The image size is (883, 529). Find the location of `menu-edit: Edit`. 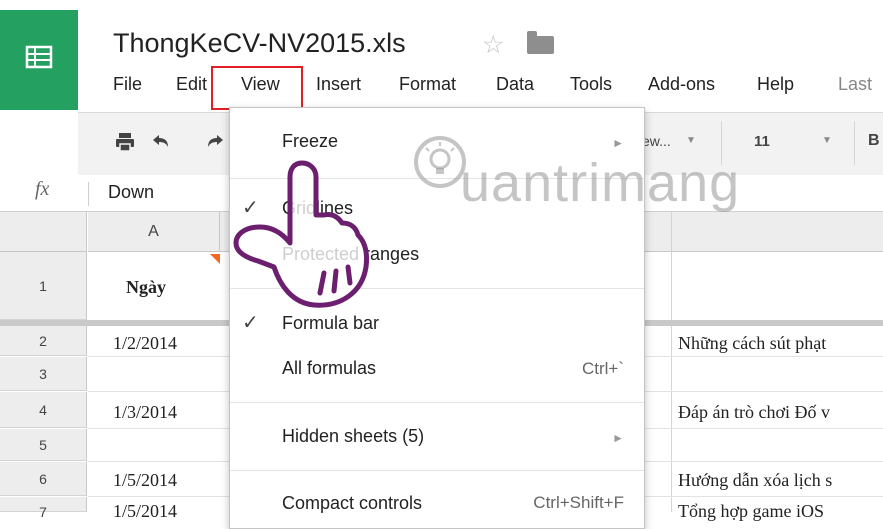

menu-edit: Edit is located at coordinates (191, 84).